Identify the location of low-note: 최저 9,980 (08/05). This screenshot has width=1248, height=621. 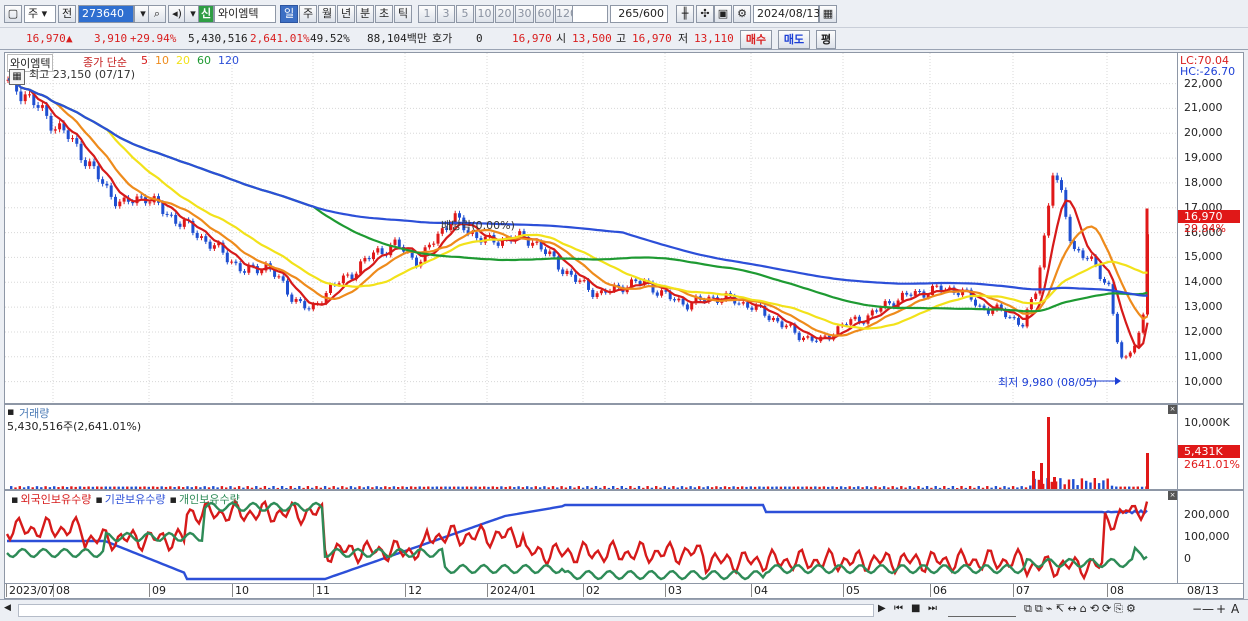
(1048, 382).